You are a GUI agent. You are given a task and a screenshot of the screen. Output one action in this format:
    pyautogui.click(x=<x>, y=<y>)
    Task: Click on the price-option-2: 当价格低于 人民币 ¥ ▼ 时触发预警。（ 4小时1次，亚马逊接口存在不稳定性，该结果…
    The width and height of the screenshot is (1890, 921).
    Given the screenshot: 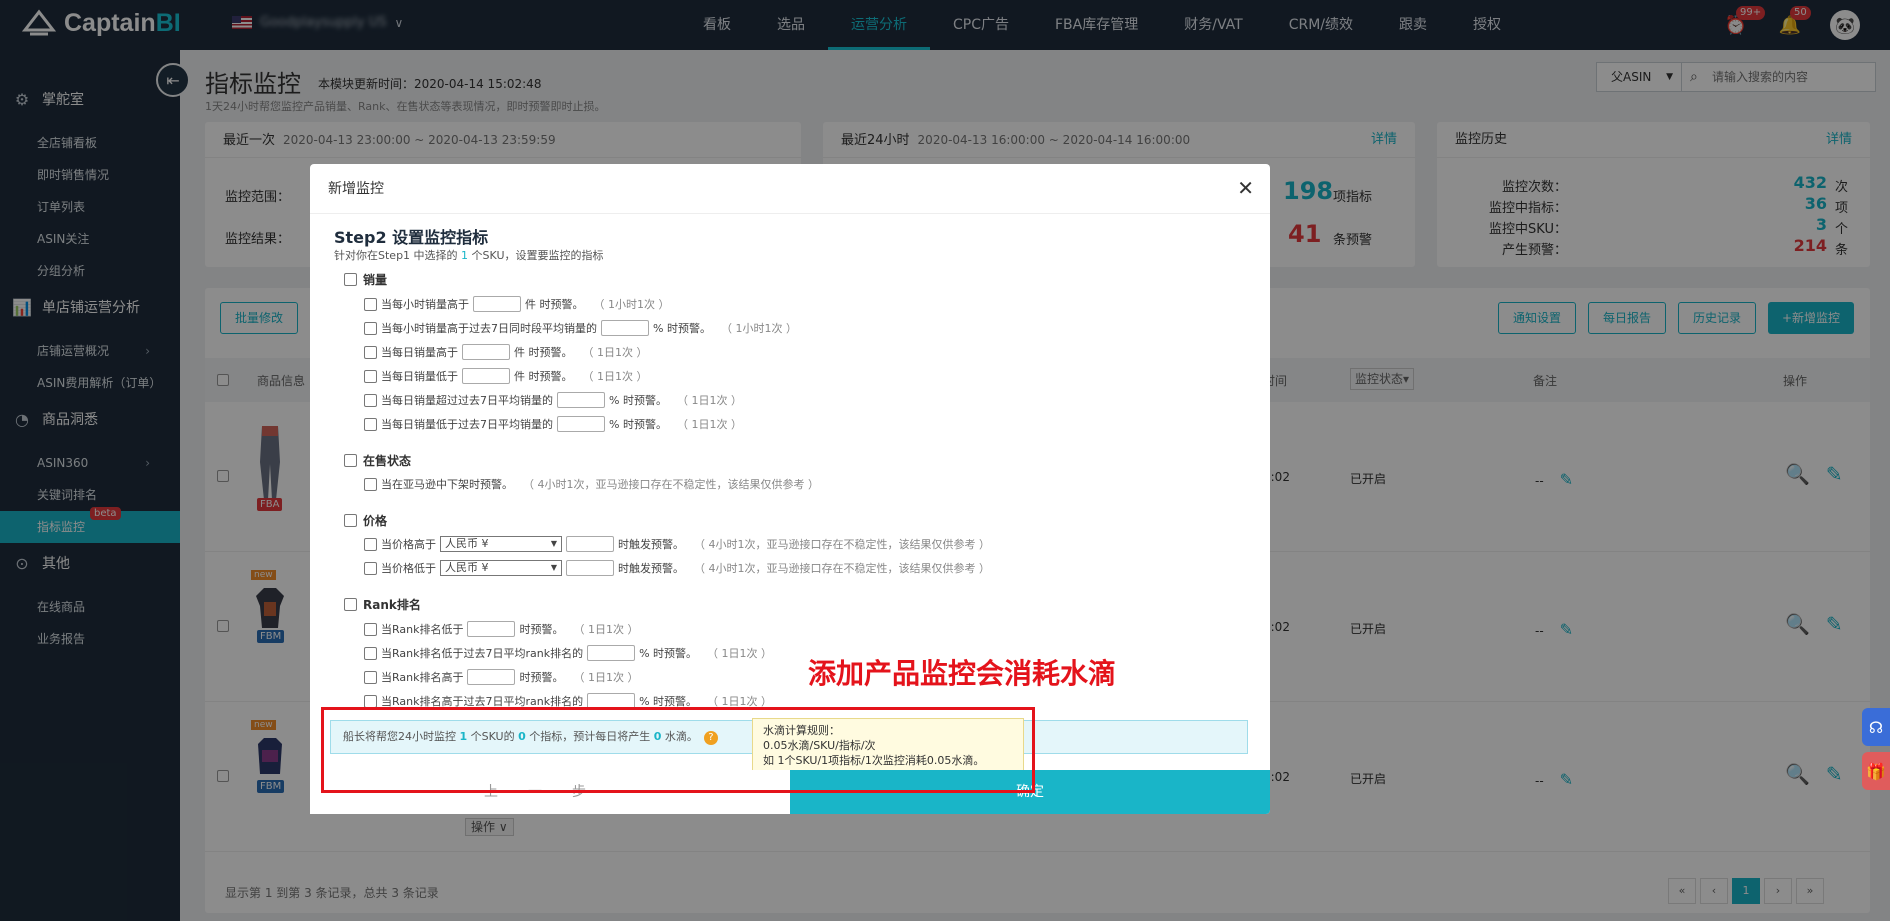 What is the action you would take?
    pyautogui.click(x=677, y=568)
    